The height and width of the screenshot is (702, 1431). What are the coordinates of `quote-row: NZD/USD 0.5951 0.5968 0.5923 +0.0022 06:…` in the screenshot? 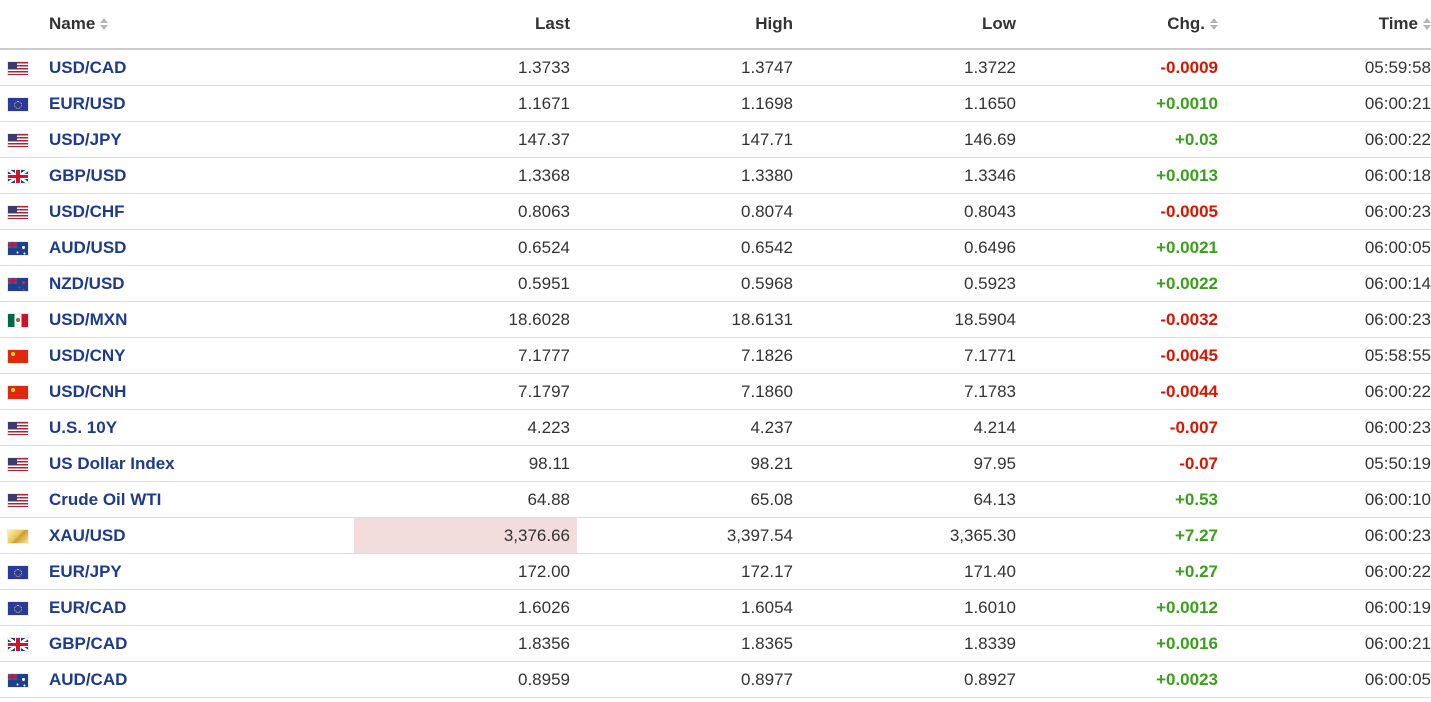 It's located at (715, 283).